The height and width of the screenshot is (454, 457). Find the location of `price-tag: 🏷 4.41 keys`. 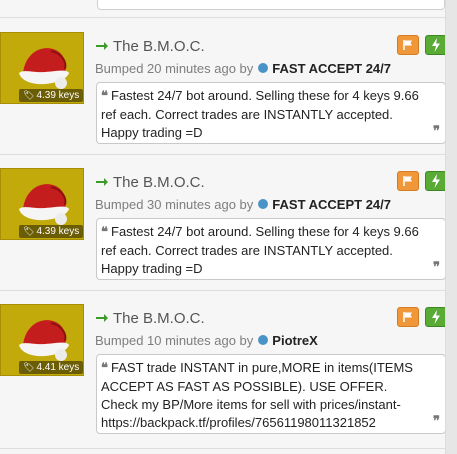

price-tag: 🏷 4.41 keys is located at coordinates (51, 367).